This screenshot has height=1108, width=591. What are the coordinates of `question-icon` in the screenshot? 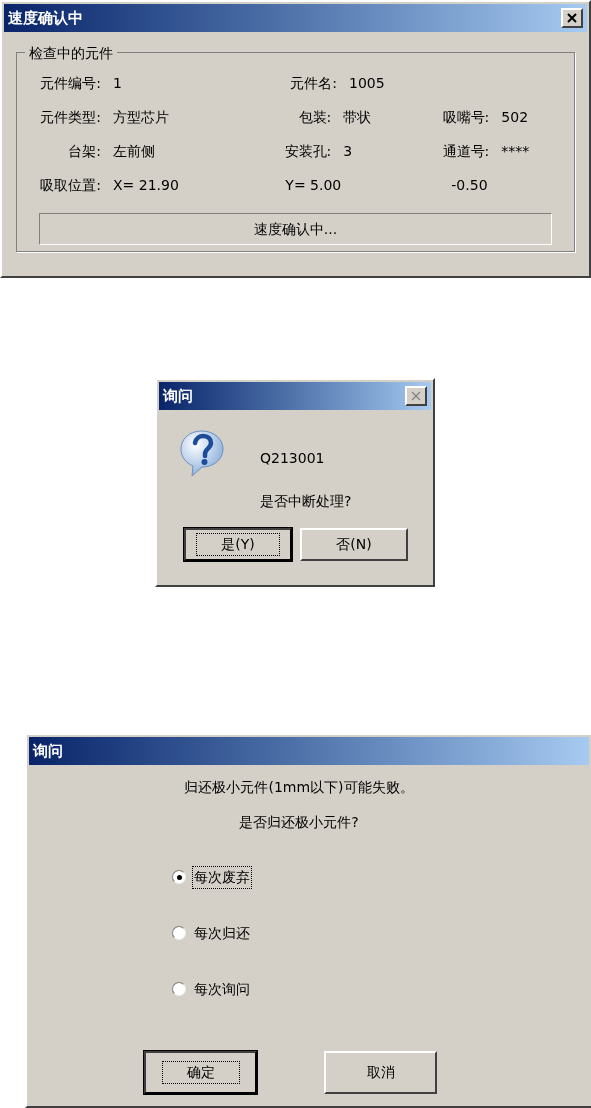 It's located at (202, 453).